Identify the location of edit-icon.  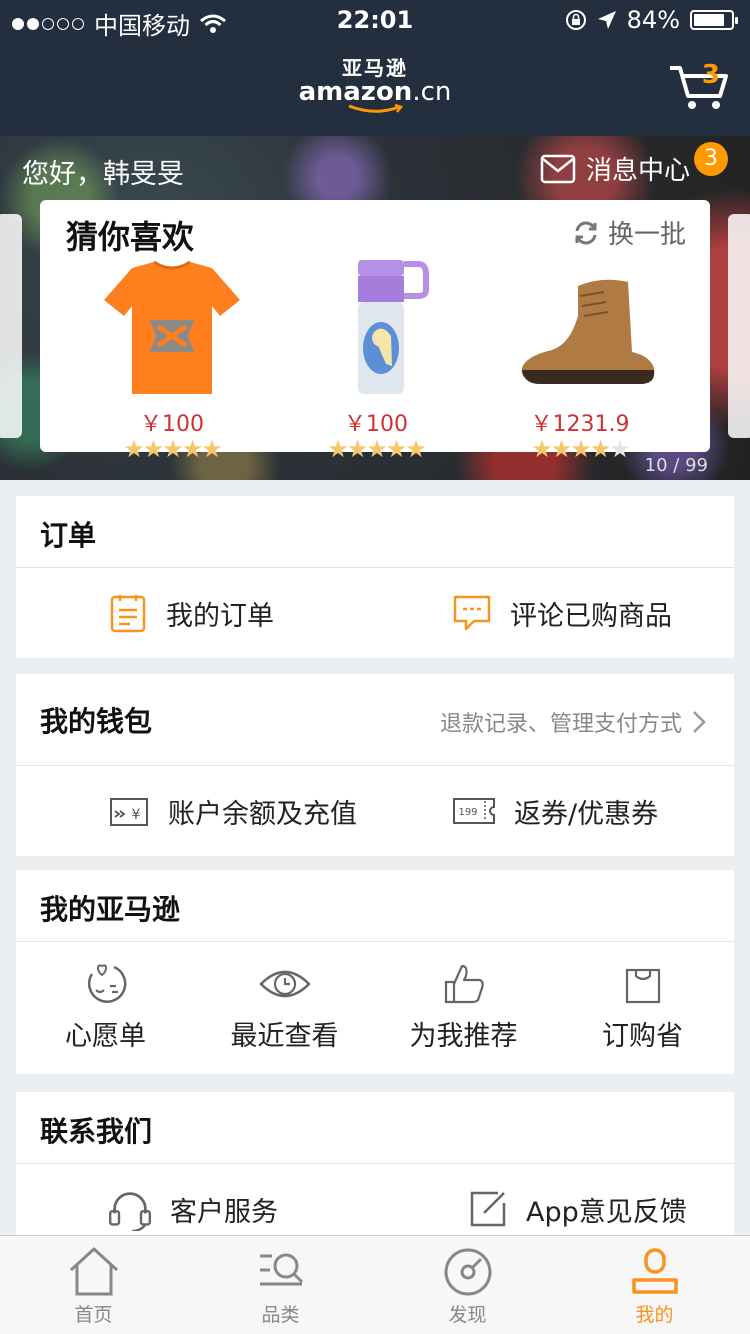
(488, 1209).